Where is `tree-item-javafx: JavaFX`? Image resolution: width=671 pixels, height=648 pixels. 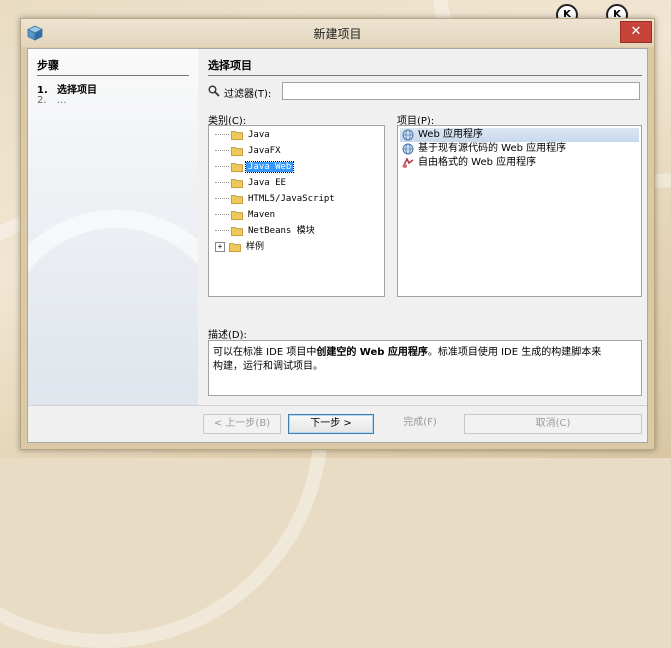
tree-item-javafx: JavaFX is located at coordinates (249, 151).